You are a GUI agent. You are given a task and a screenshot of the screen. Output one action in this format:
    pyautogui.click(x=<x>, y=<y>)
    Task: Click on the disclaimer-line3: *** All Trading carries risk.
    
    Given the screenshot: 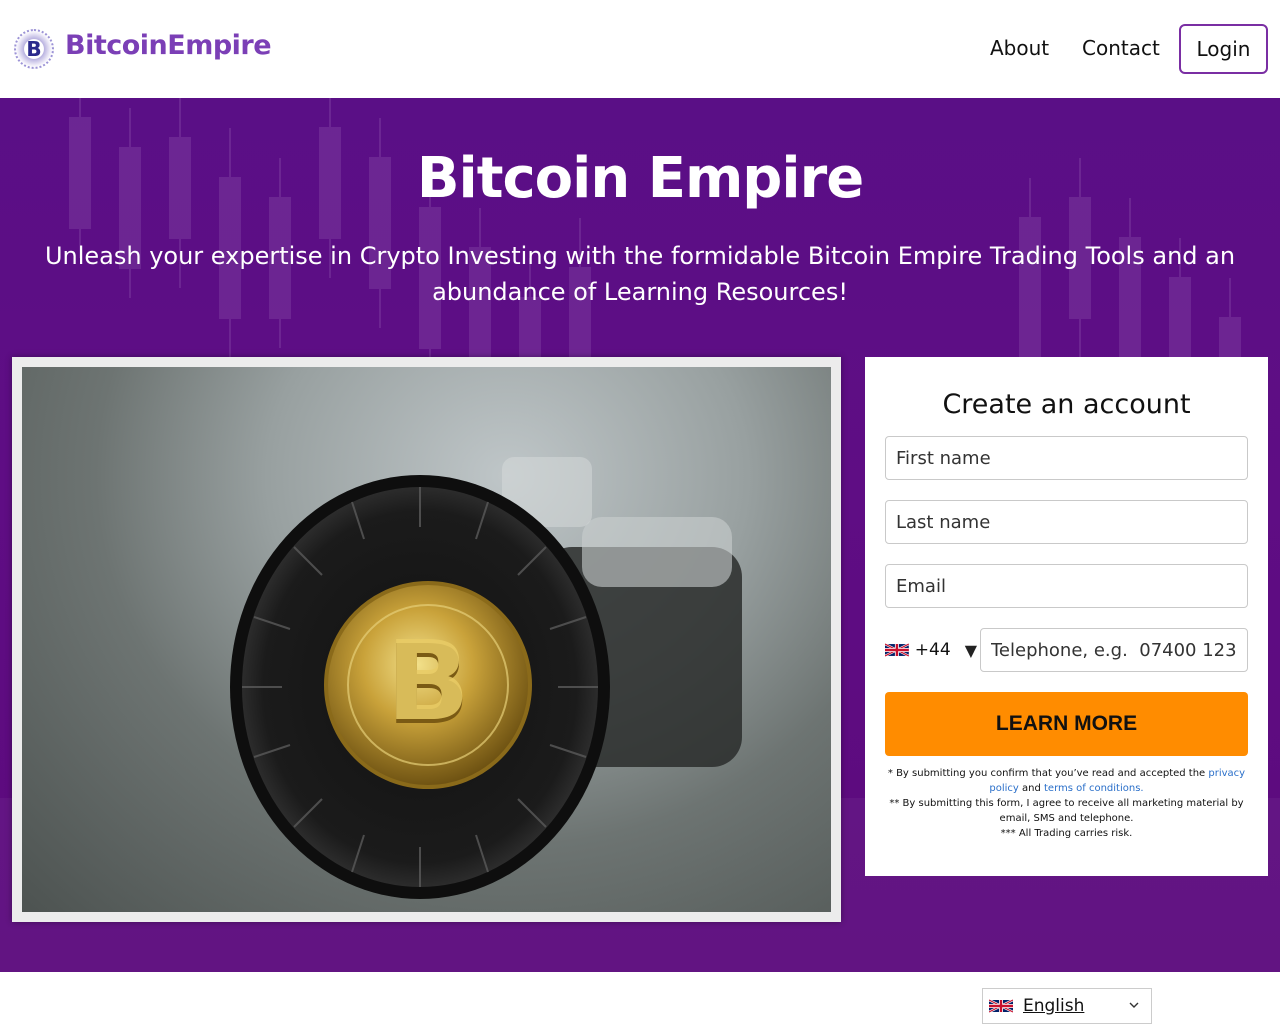 What is the action you would take?
    pyautogui.click(x=1066, y=833)
    